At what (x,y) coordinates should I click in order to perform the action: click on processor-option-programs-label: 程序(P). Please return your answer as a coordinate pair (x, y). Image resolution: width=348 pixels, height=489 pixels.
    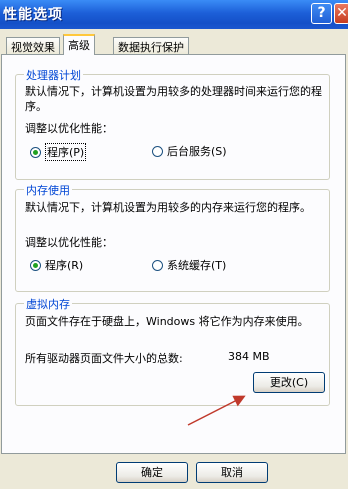
    Looking at the image, I should click on (66, 152).